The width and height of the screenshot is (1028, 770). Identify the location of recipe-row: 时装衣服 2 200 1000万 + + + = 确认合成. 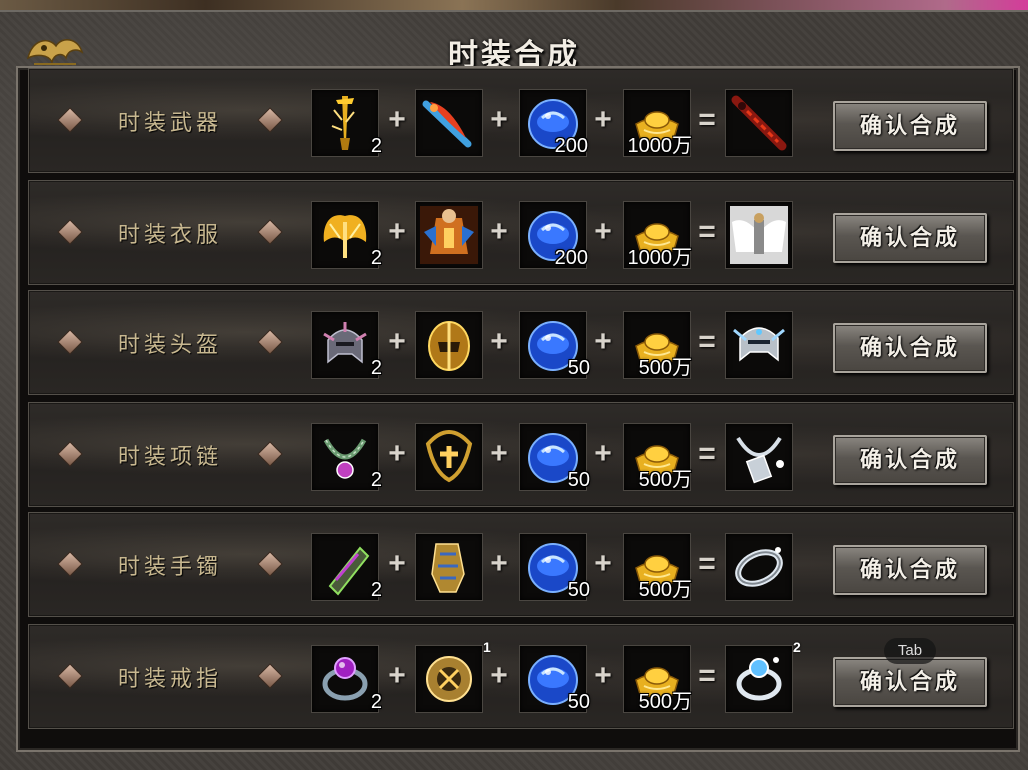
(521, 232).